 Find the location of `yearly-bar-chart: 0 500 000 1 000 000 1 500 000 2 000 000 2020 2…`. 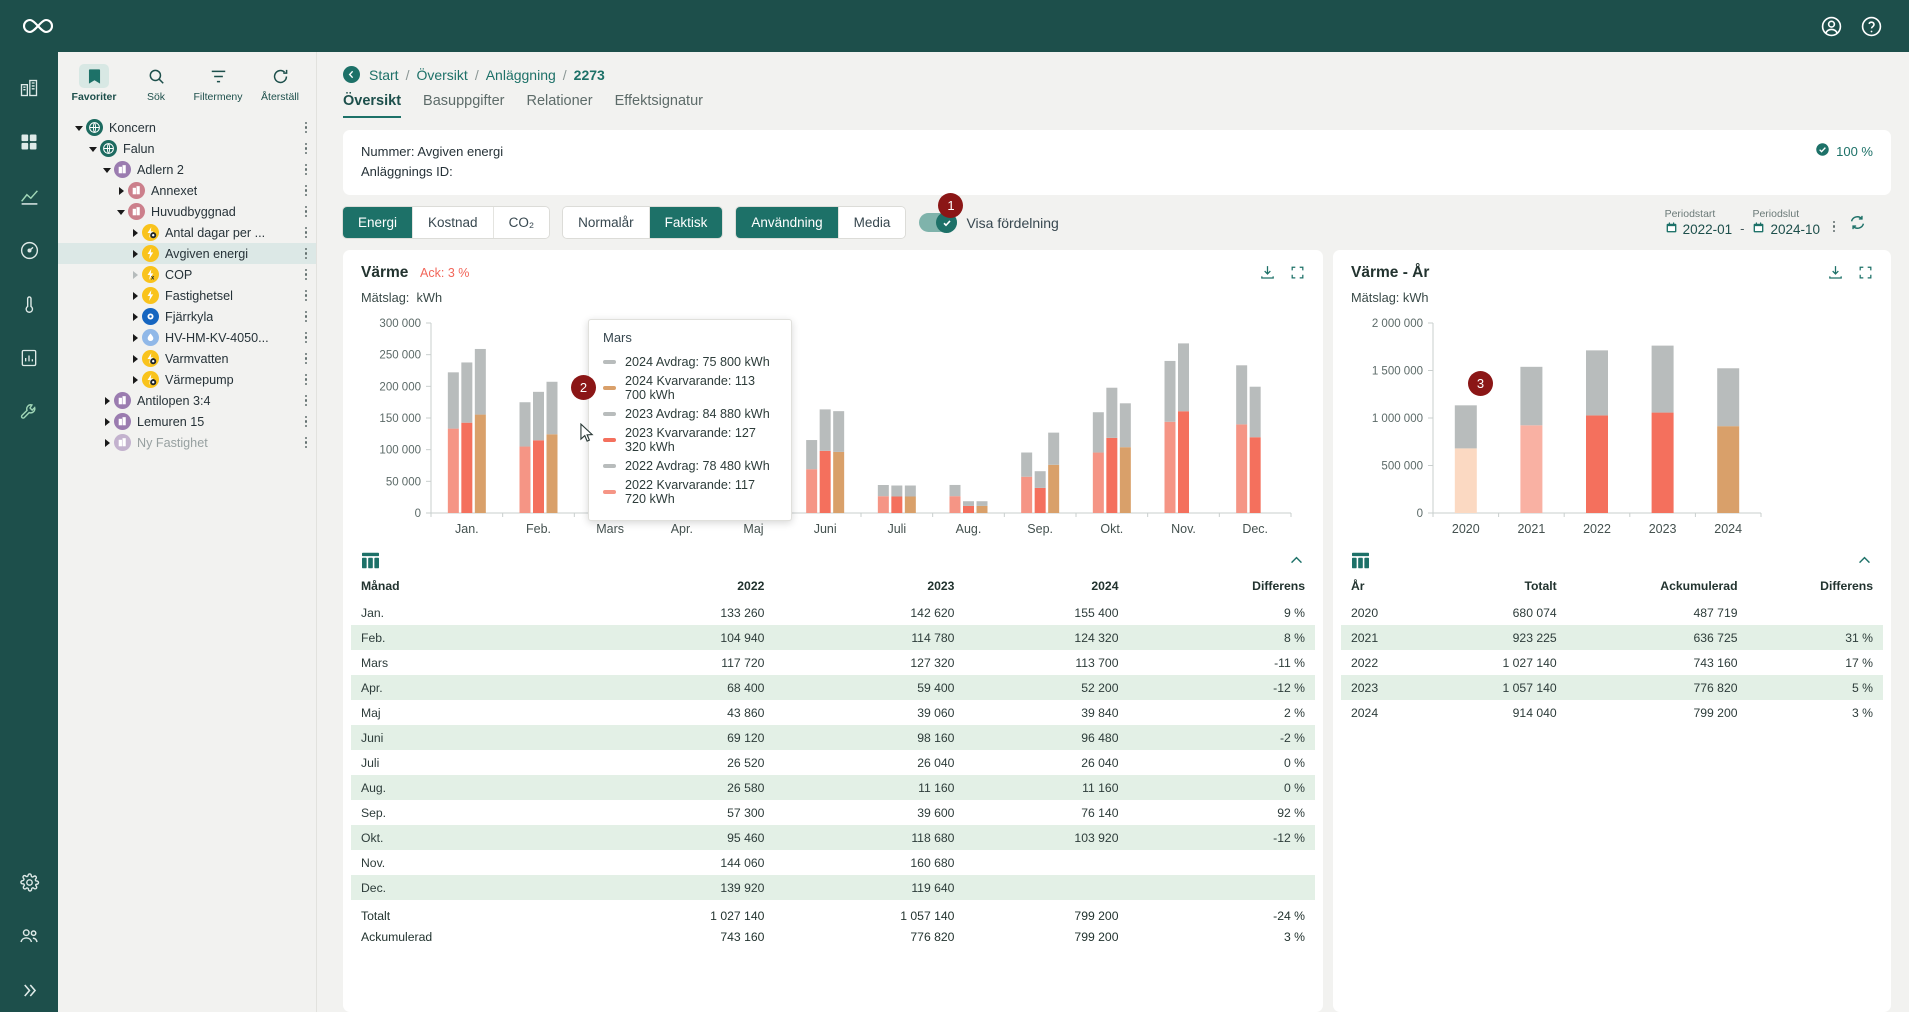

yearly-bar-chart: 0 500 000 1 000 000 1 500 000 2 000 000 2020 2… is located at coordinates (1612, 425).